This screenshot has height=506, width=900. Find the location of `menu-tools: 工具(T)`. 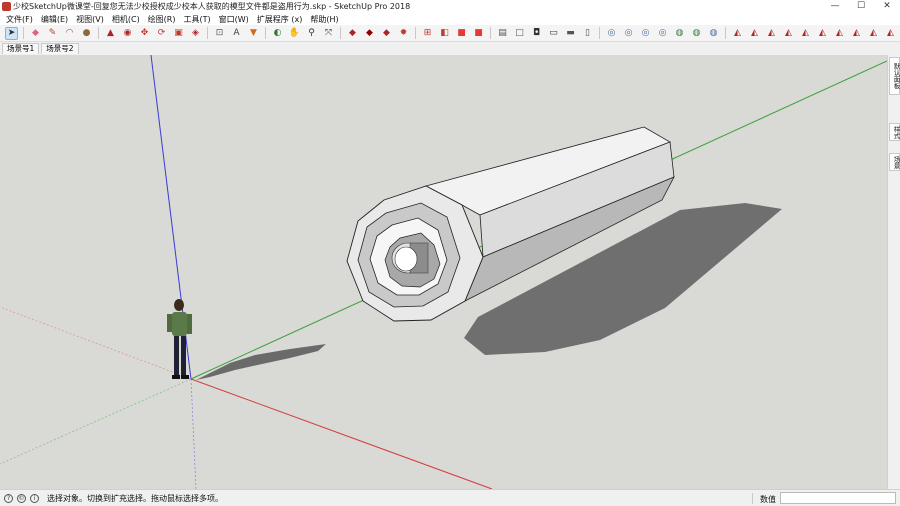

menu-tools: 工具(T) is located at coordinates (197, 19).